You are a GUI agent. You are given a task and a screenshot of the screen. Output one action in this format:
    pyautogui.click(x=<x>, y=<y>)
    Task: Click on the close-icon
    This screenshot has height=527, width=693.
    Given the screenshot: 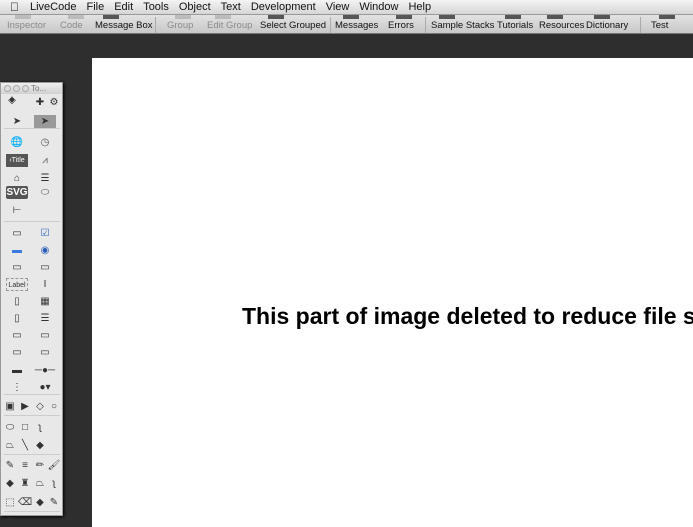 What is the action you would take?
    pyautogui.click(x=7, y=88)
    